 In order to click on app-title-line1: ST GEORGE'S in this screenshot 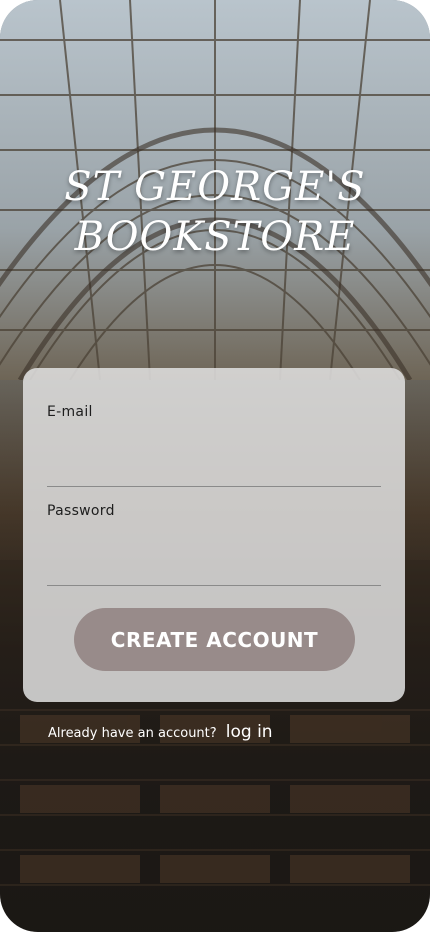, I will do `click(215, 187)`.